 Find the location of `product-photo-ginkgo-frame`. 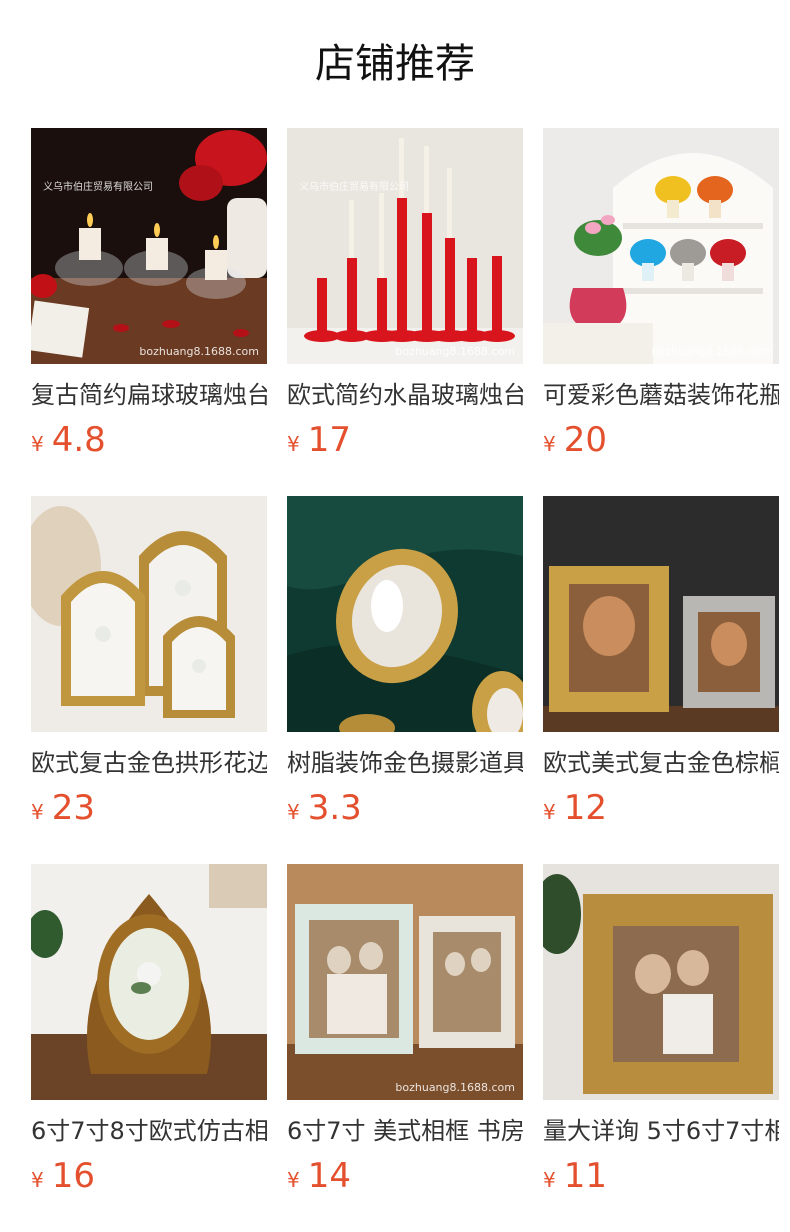

product-photo-ginkgo-frame is located at coordinates (661, 982).